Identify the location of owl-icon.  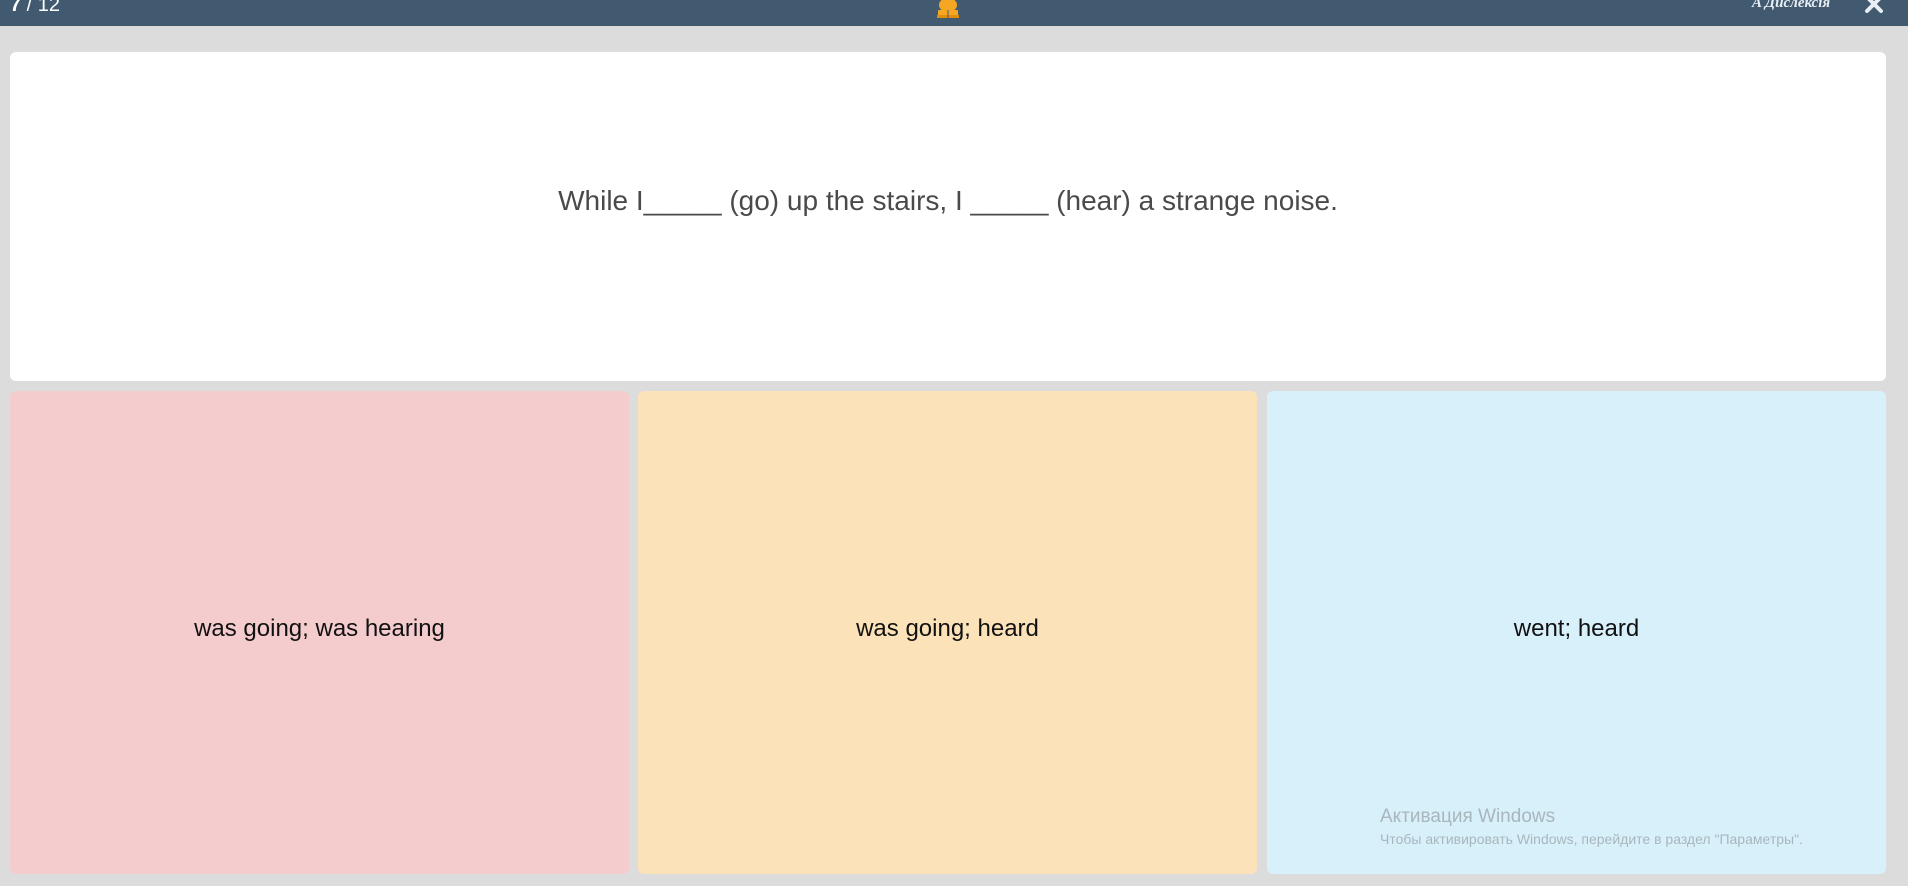
(948, 9).